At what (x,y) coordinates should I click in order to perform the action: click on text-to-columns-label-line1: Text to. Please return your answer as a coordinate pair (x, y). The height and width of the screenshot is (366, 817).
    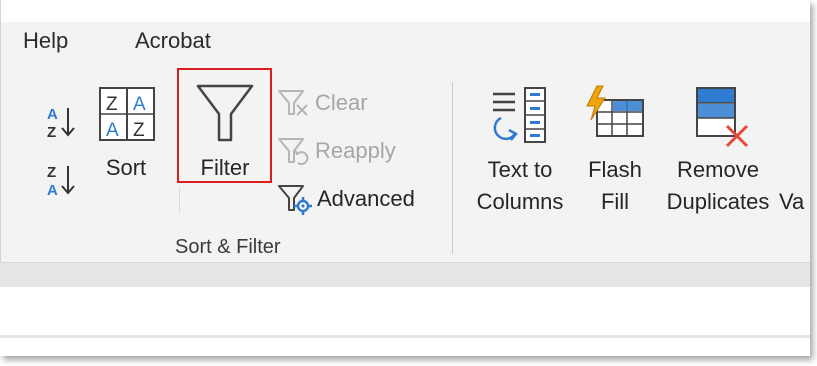
    Looking at the image, I should click on (520, 169).